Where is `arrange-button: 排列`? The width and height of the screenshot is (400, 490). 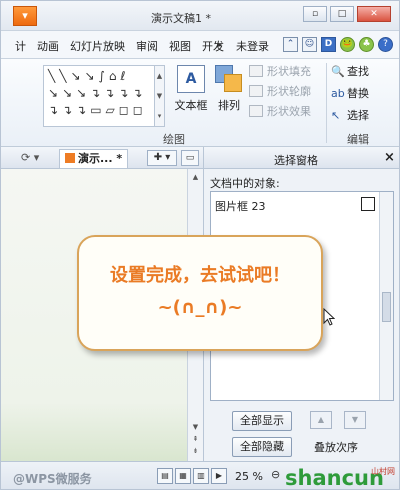 arrange-button: 排列 is located at coordinates (229, 89).